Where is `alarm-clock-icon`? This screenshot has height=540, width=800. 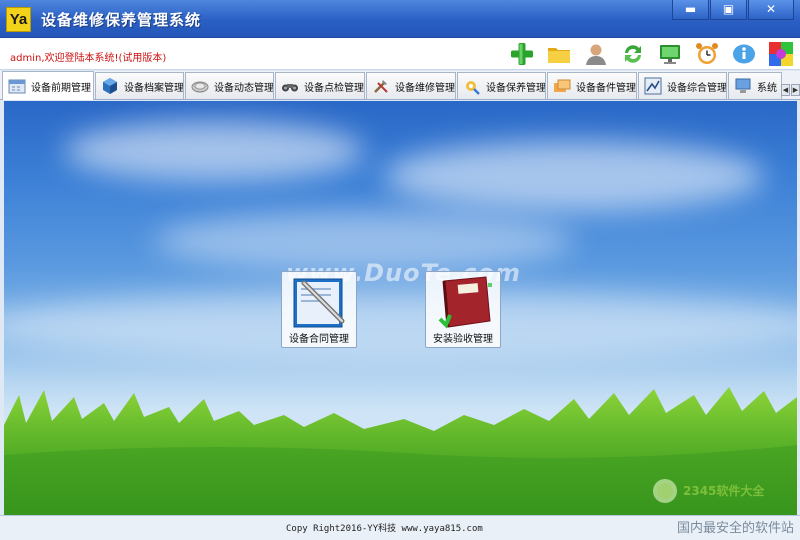
alarm-clock-icon is located at coordinates (707, 54).